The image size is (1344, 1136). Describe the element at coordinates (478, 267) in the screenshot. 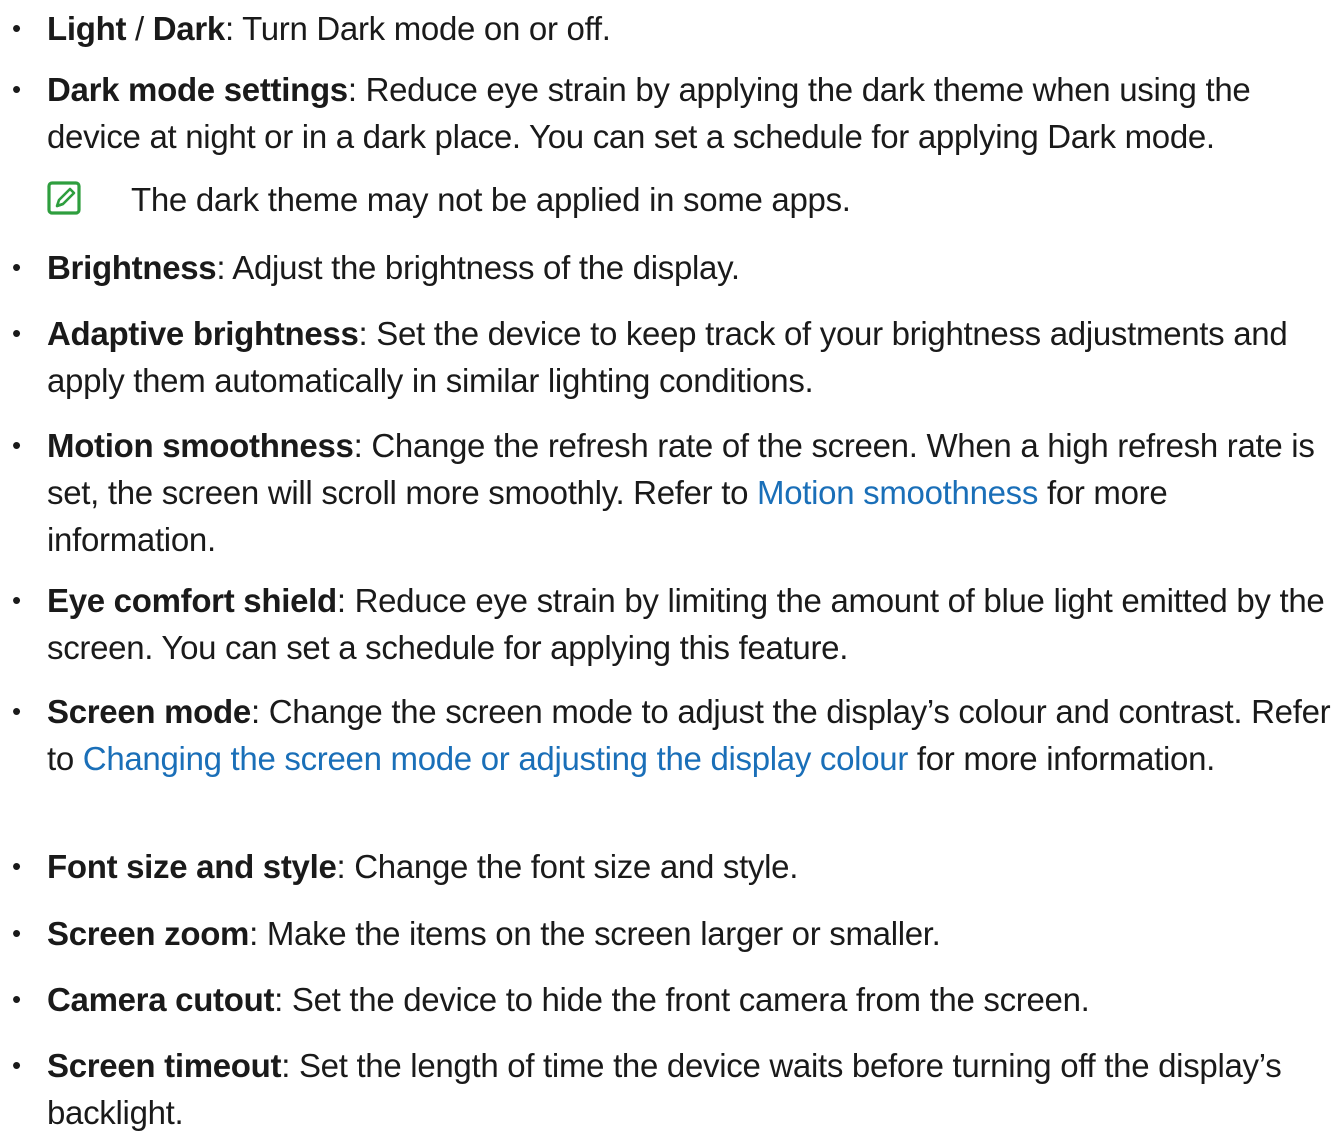

I see `description: : Adjust the brightness of the display.` at that location.